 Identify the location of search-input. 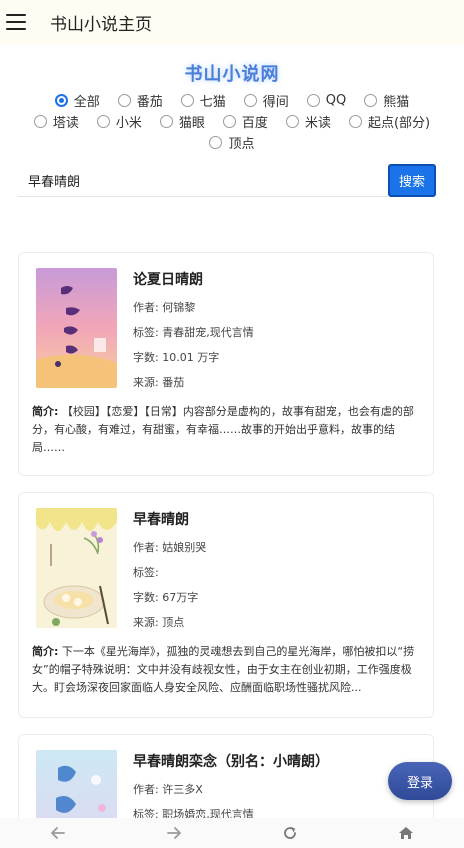
(203, 180).